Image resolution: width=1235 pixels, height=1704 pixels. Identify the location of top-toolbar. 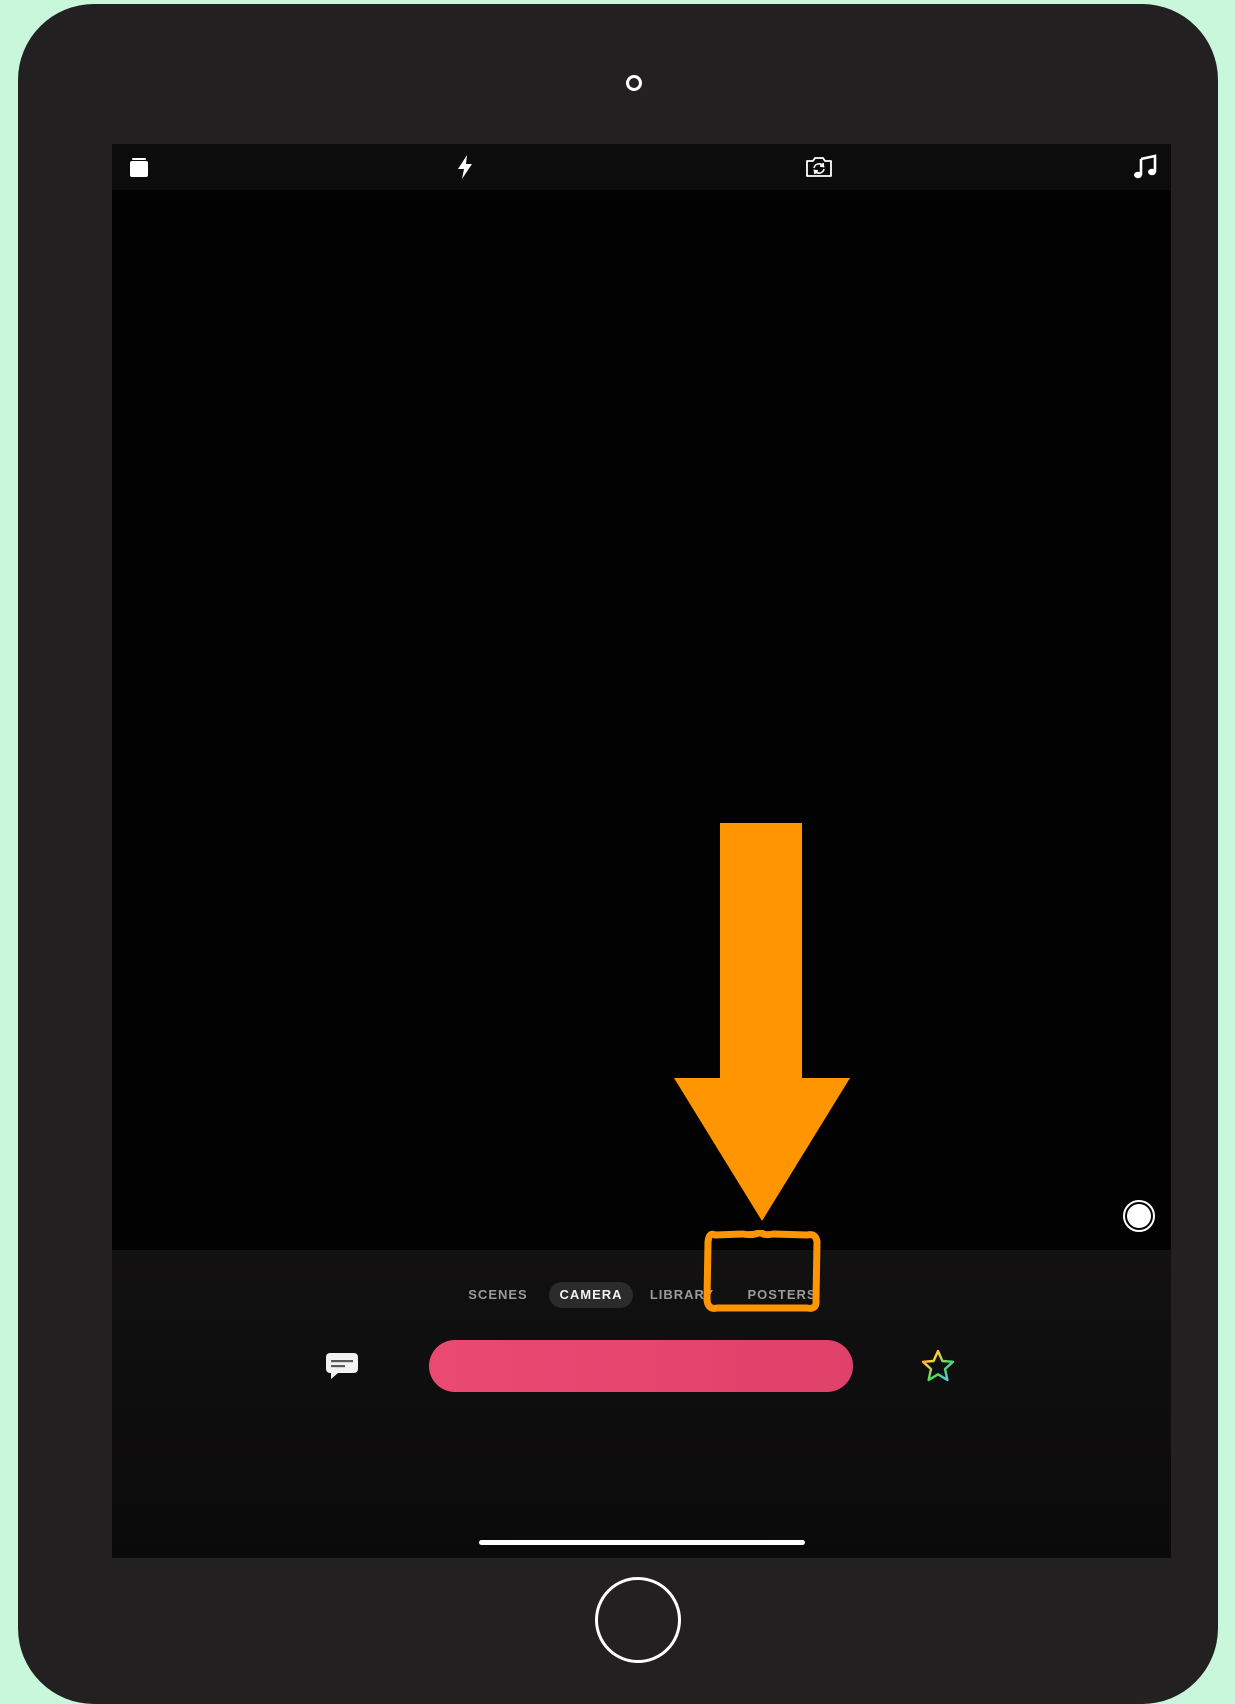
(641, 167).